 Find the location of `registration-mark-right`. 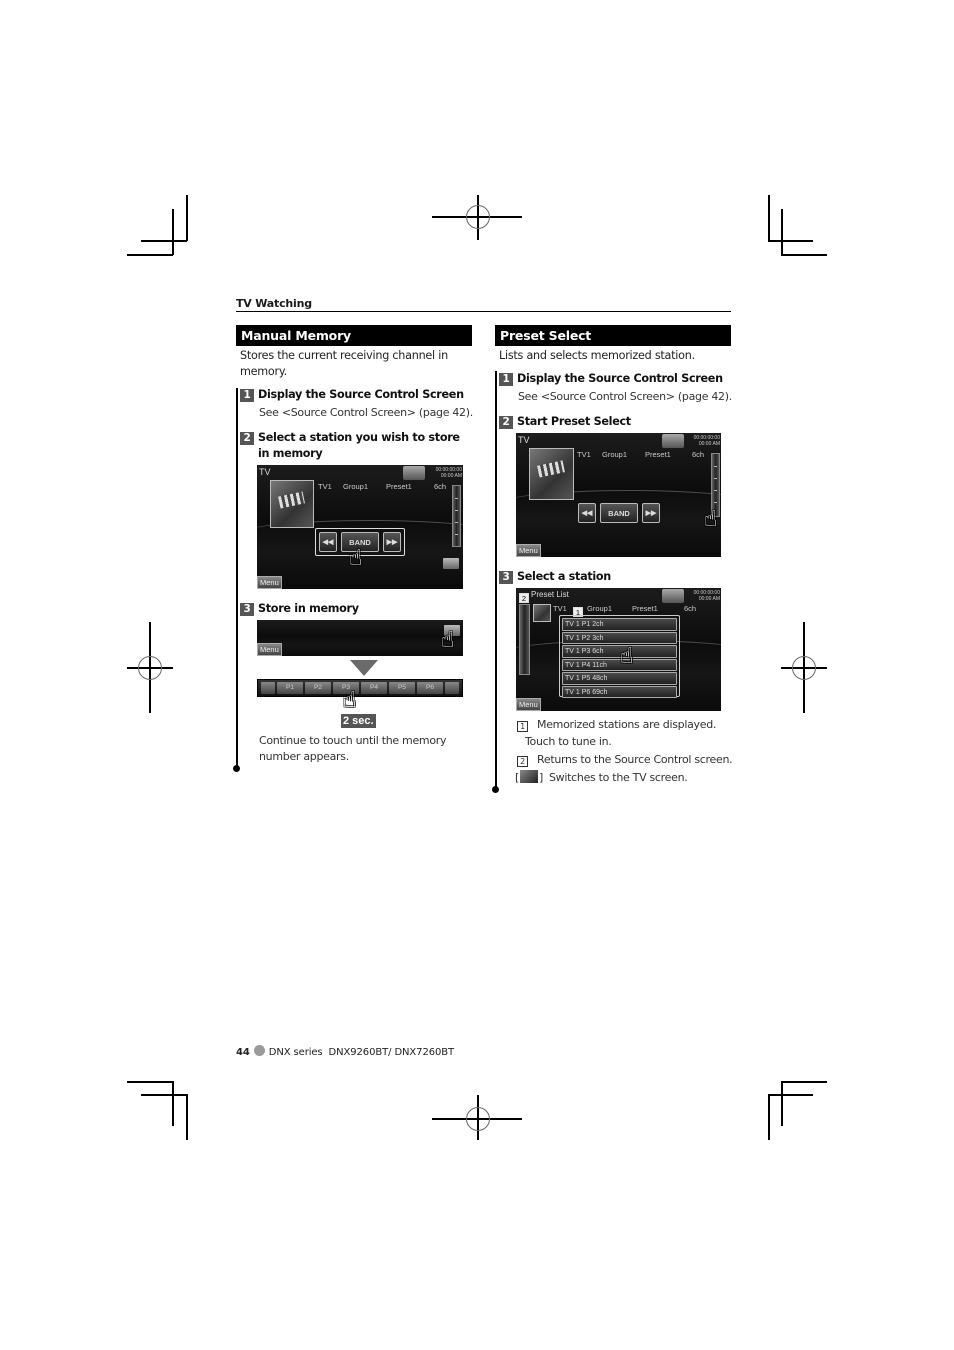

registration-mark-right is located at coordinates (804, 667).